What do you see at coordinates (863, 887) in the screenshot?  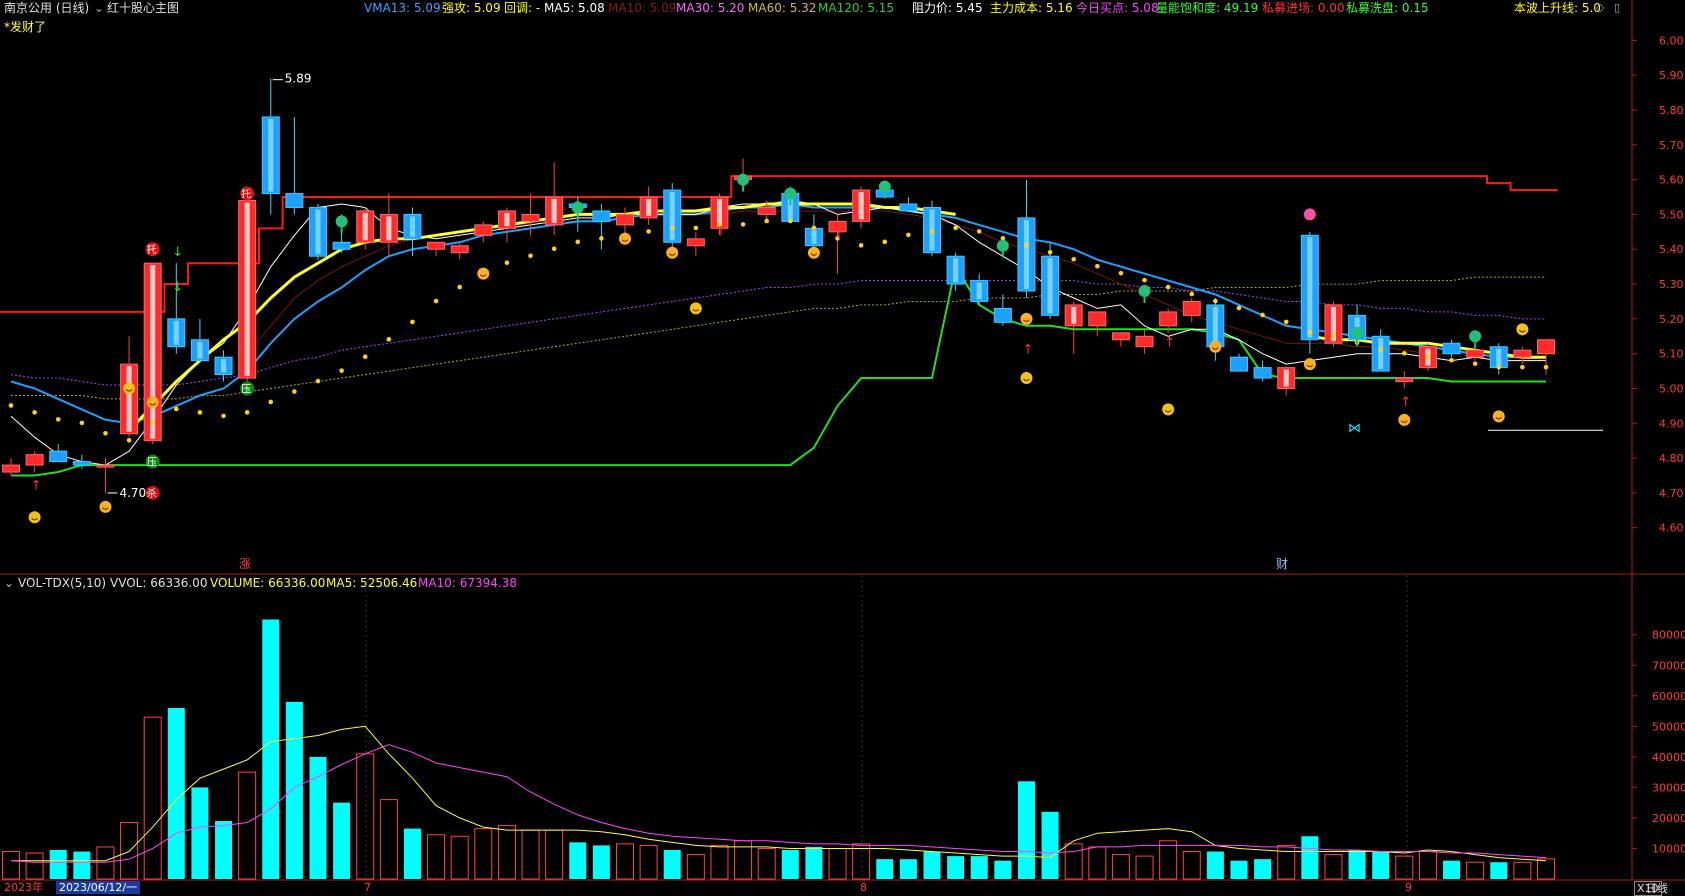 I see `month-label-8: 8` at bounding box center [863, 887].